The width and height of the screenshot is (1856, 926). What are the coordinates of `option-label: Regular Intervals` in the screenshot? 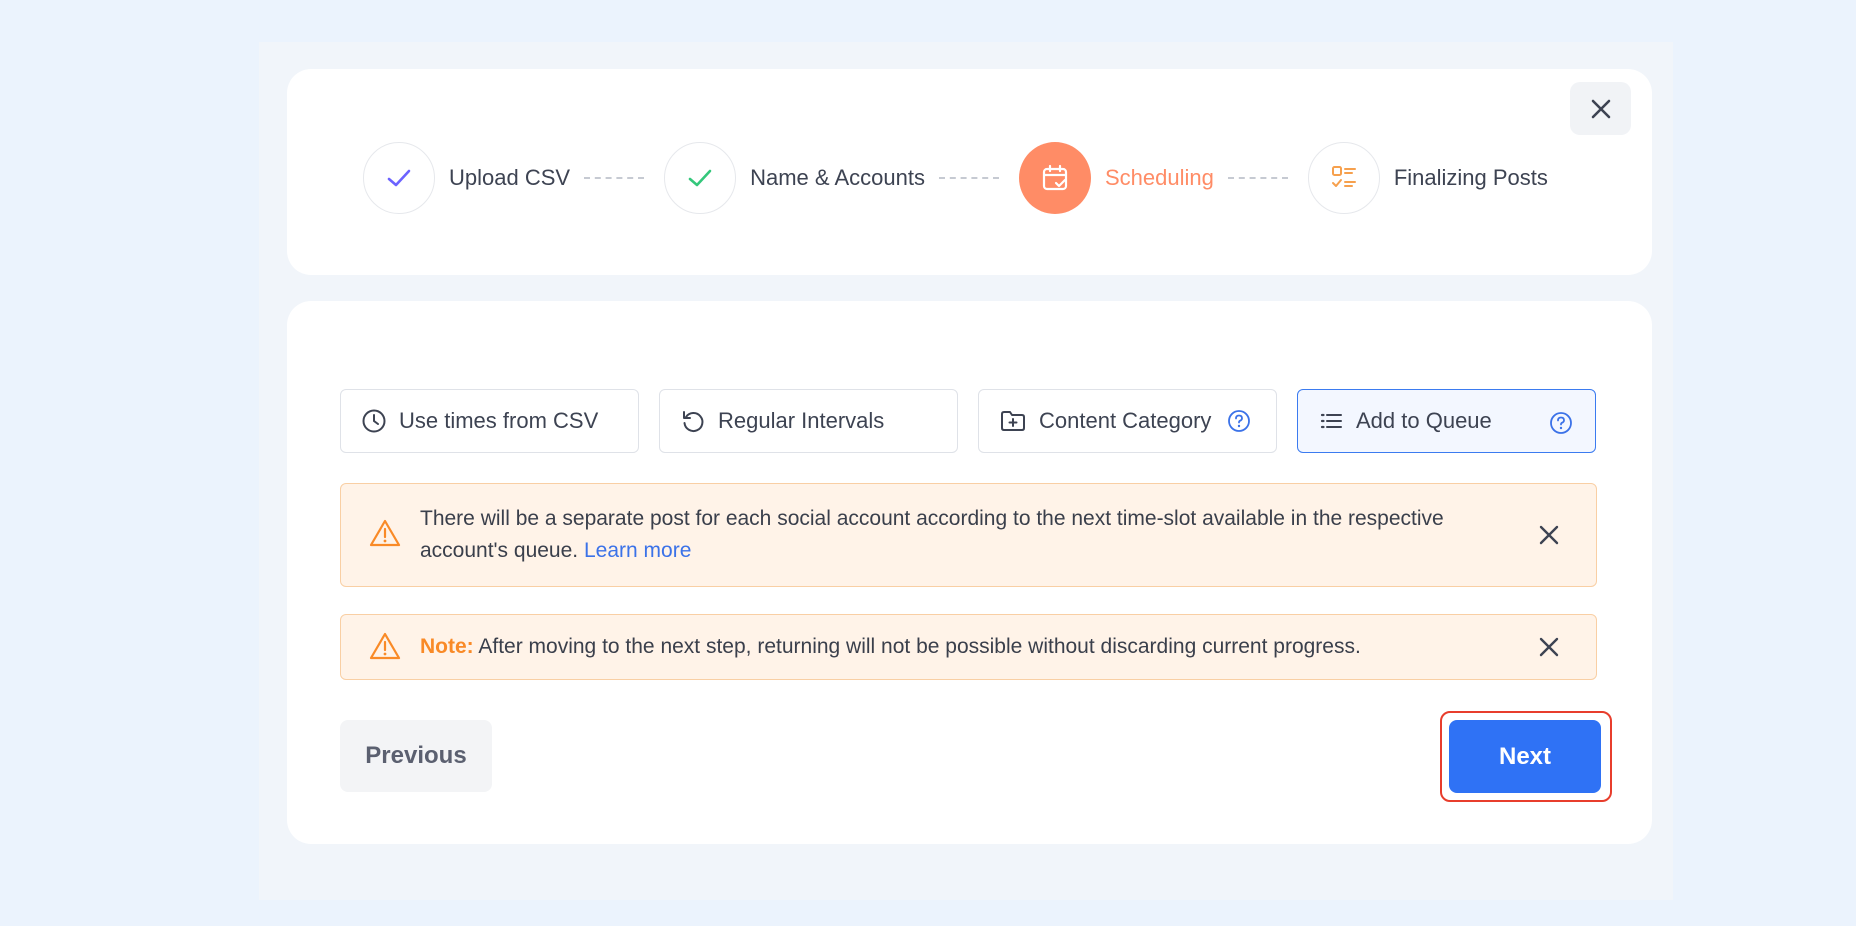 It's located at (801, 420).